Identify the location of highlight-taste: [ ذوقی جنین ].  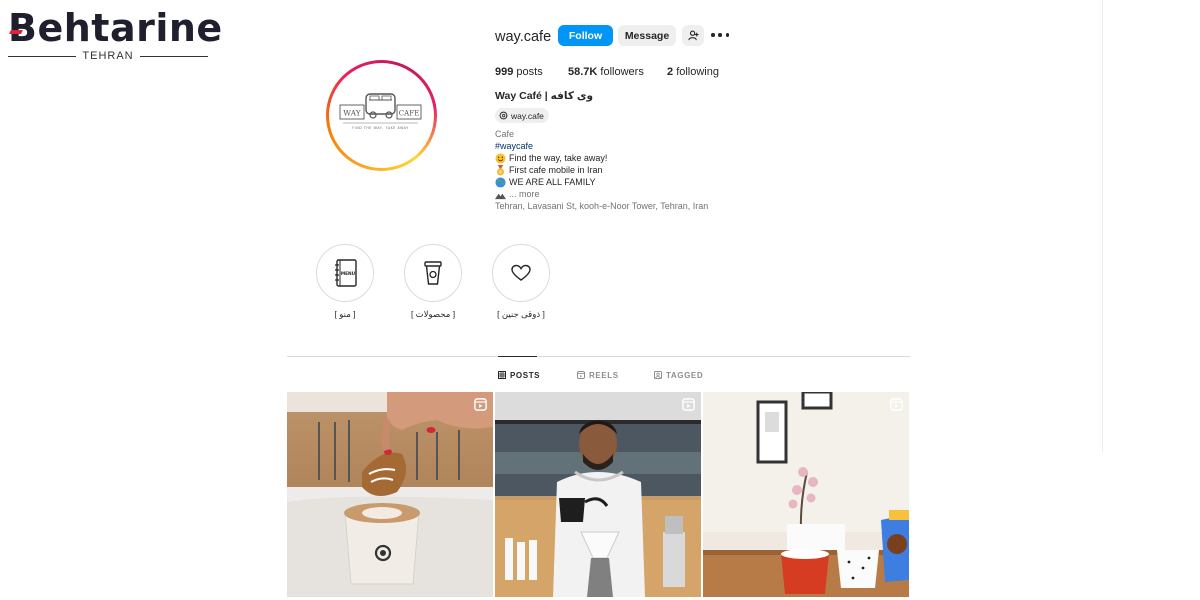
(521, 281).